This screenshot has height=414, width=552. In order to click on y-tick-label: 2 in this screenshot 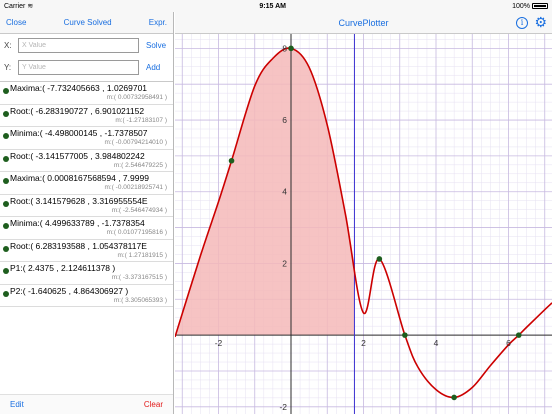, I will do `click(284, 263)`.